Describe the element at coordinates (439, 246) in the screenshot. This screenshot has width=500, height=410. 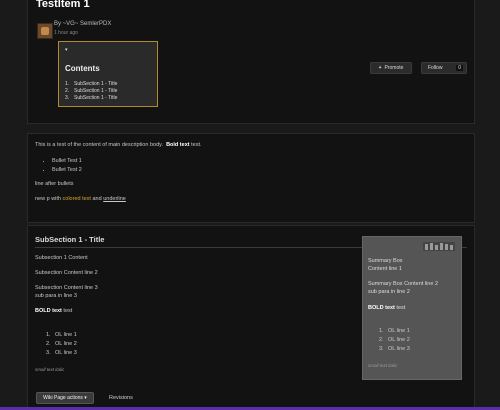
I see `logo-icon` at that location.